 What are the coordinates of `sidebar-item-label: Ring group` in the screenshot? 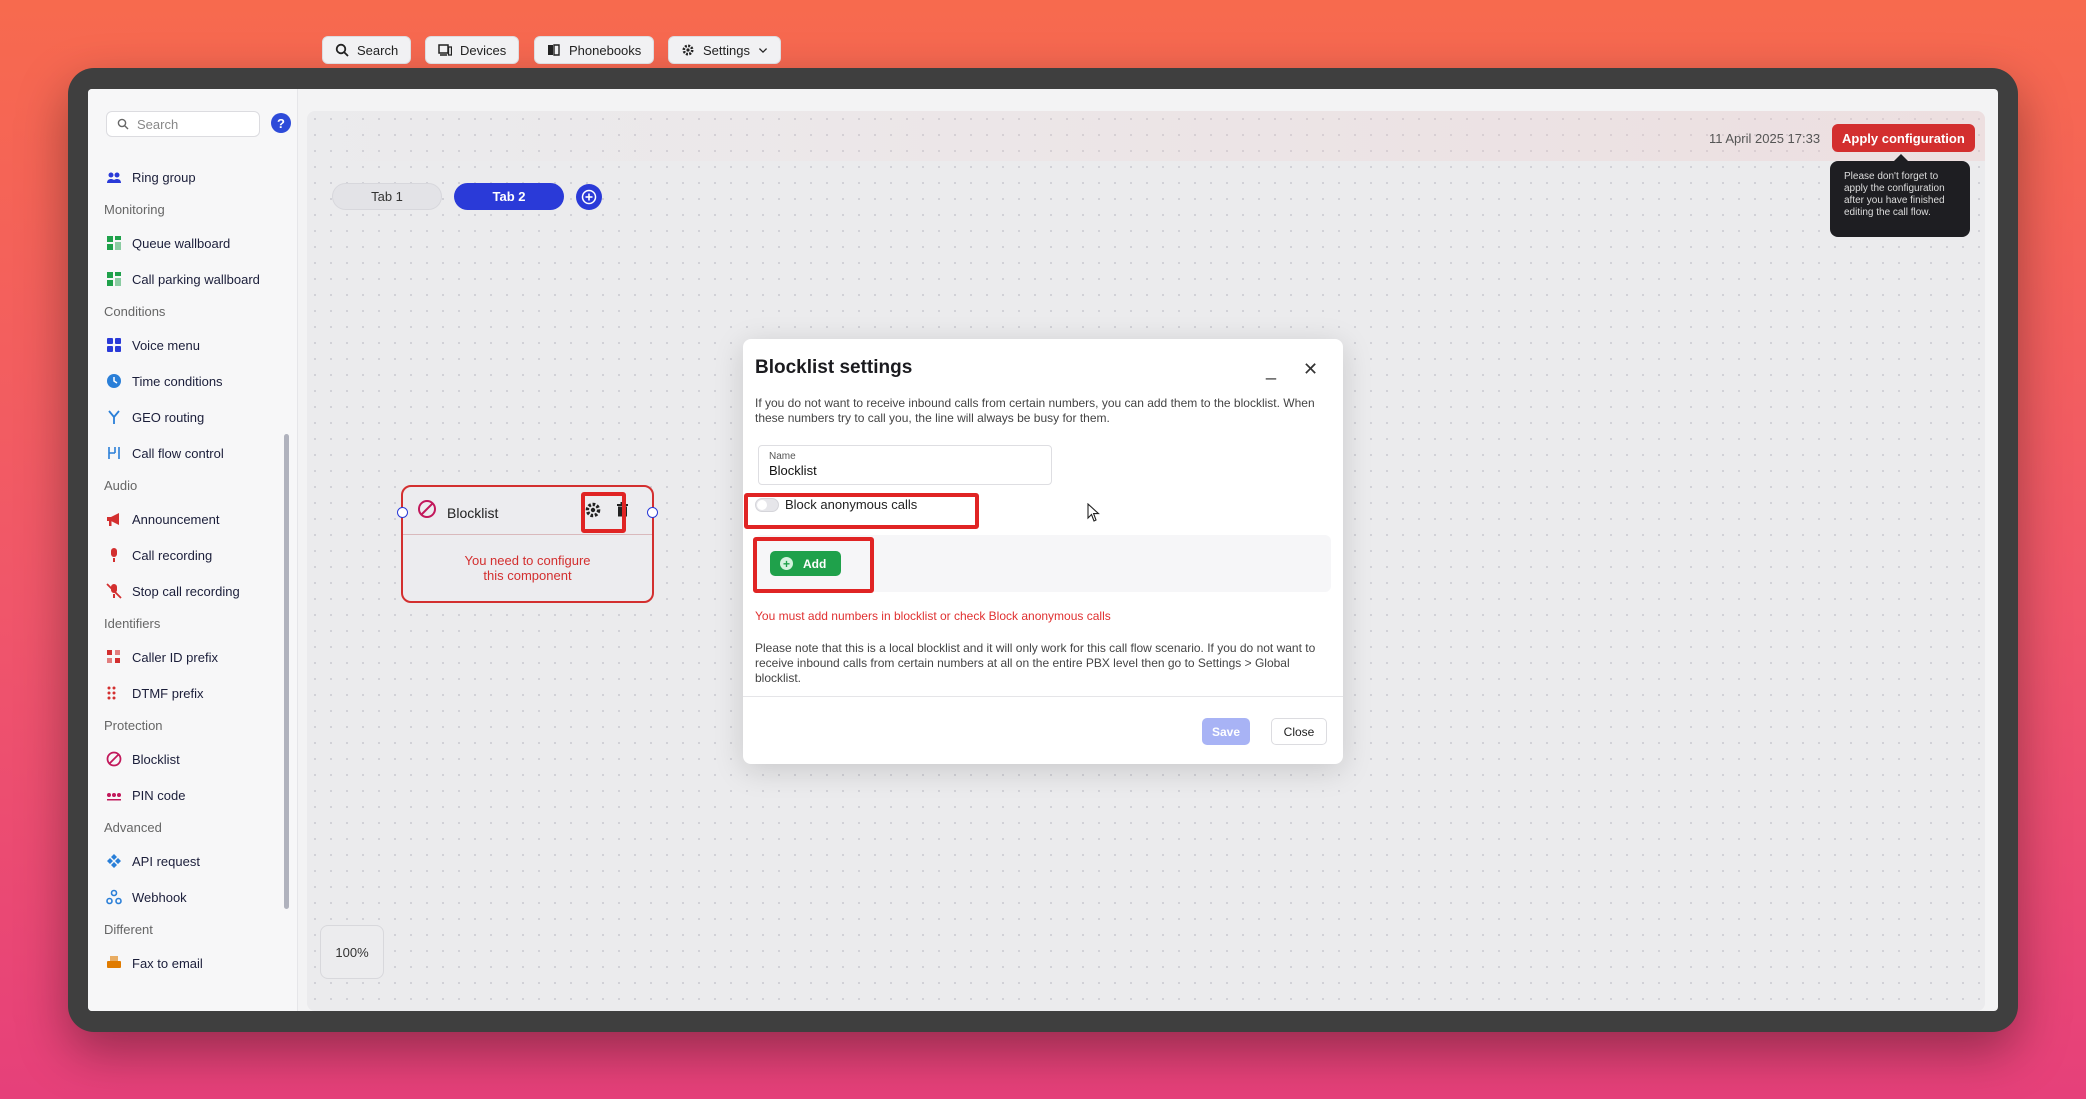 It's located at (164, 177).